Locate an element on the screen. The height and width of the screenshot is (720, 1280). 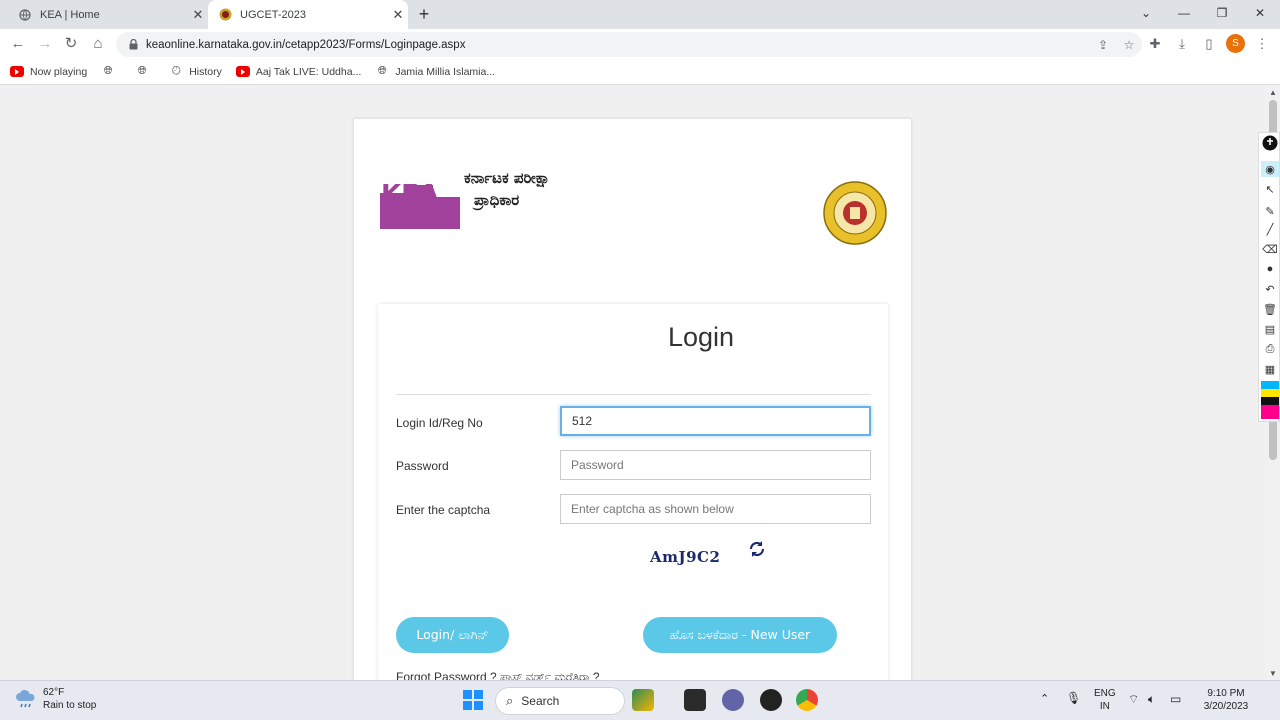
restore-icon: ❐ is located at coordinates (1222, 13).